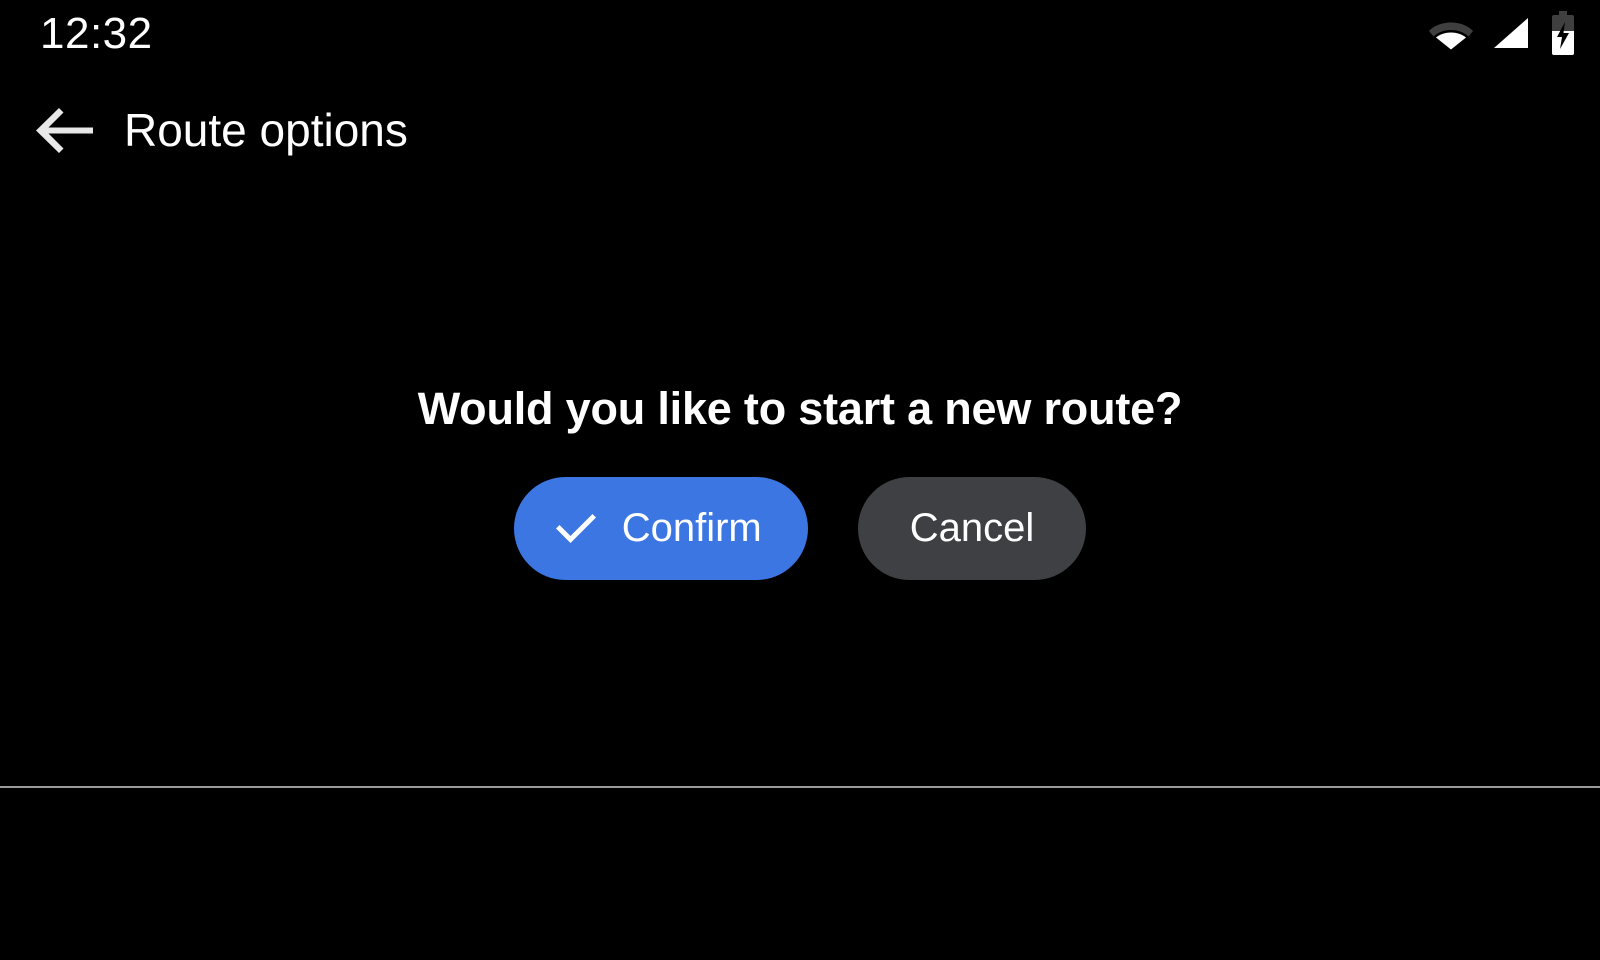 The height and width of the screenshot is (960, 1600). Describe the element at coordinates (800, 130) in the screenshot. I see `app-bar: Route options` at that location.